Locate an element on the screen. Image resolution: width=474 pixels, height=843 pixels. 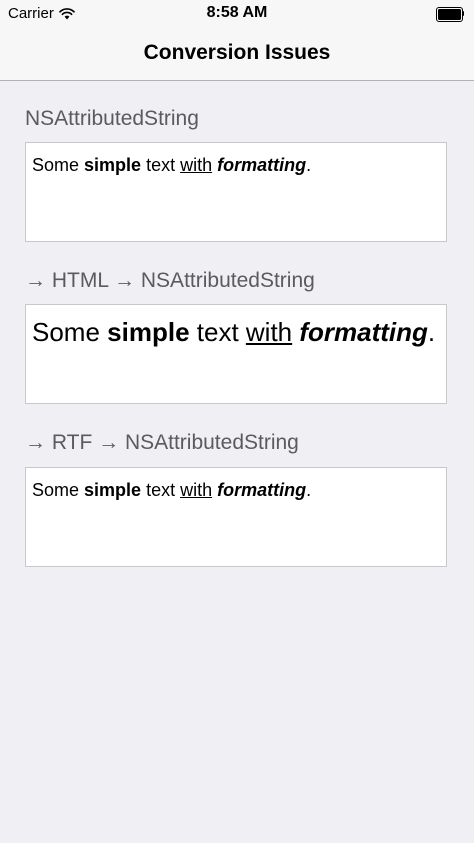
status-bar: Carrier 8:58 AM is located at coordinates (237, 14).